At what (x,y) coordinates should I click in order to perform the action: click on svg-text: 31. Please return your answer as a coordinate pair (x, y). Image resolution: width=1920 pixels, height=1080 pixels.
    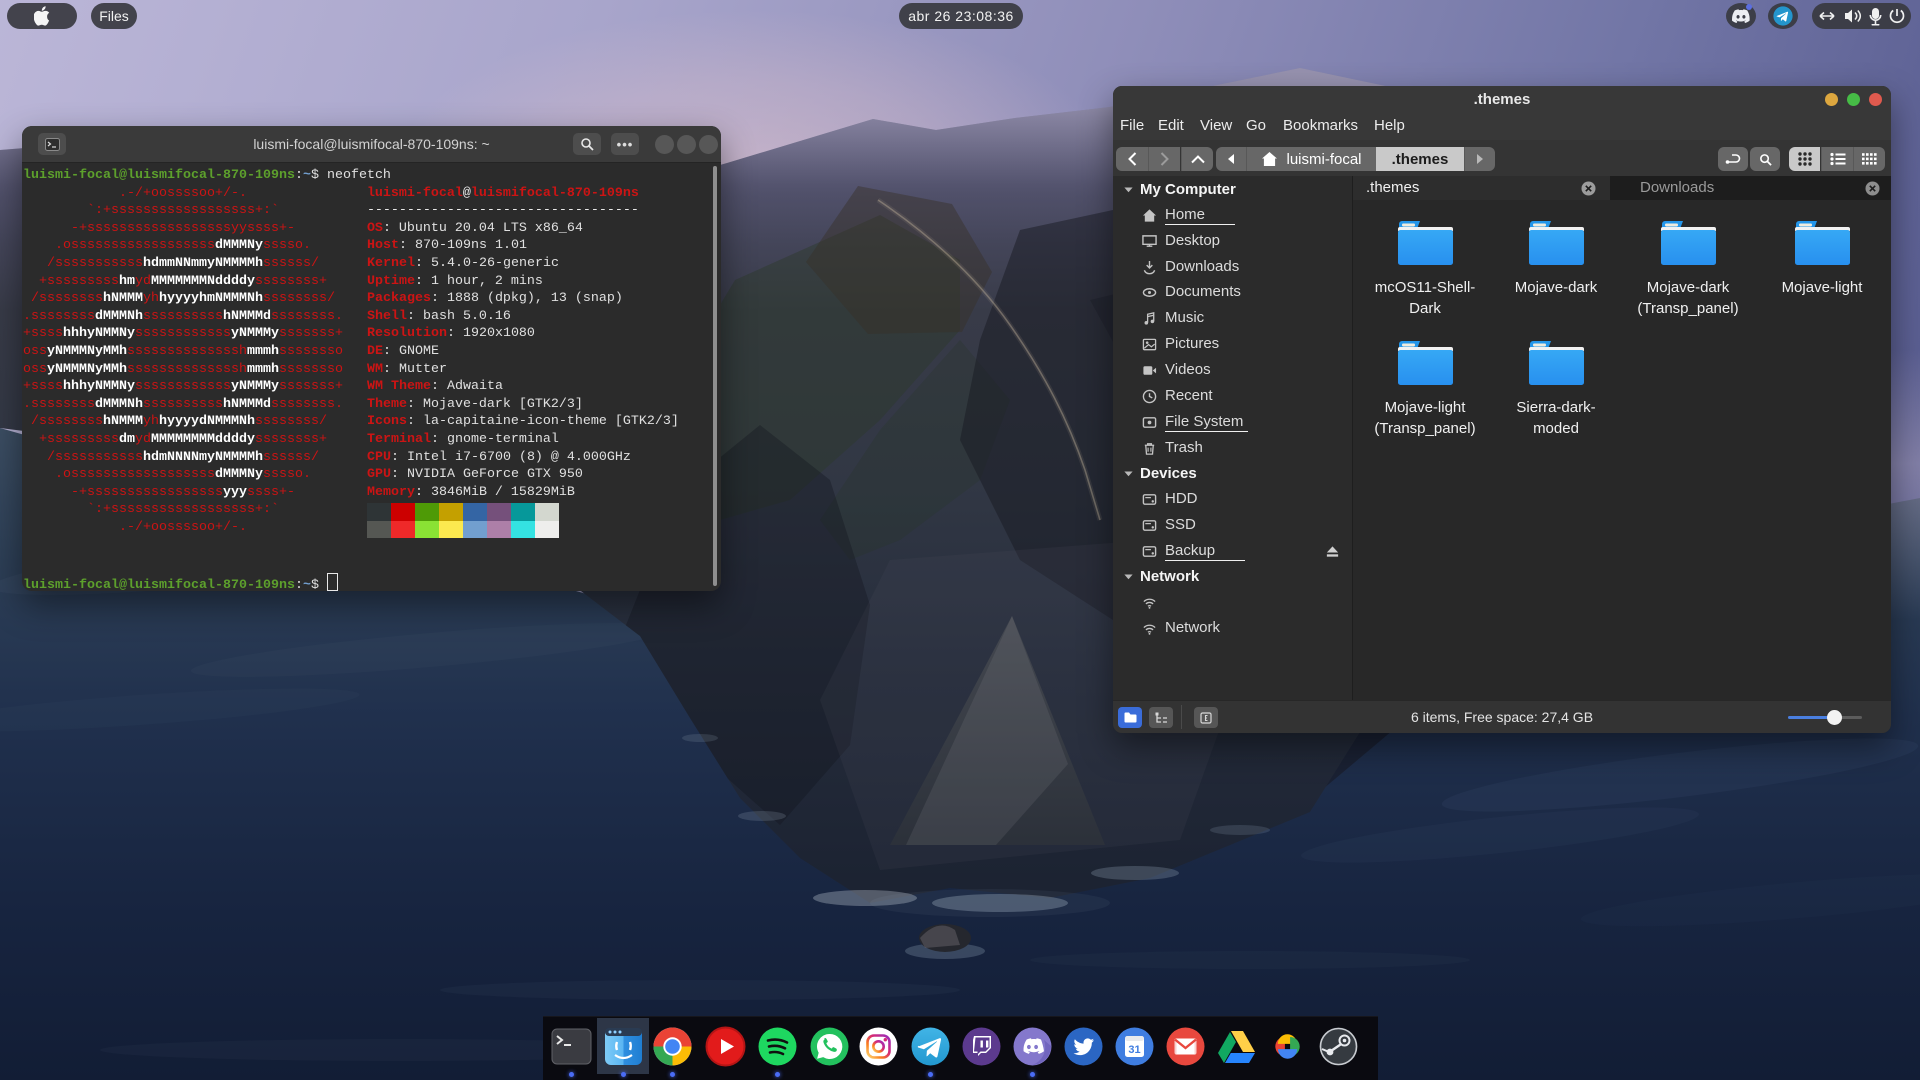
    Looking at the image, I should click on (1134, 1050).